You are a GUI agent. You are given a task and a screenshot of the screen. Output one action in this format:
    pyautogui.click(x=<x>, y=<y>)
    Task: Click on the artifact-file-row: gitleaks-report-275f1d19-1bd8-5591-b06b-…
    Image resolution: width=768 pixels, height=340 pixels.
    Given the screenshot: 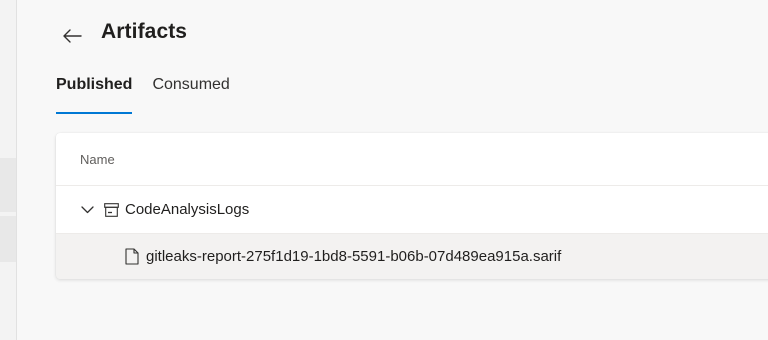 What is the action you would take?
    pyautogui.click(x=412, y=256)
    